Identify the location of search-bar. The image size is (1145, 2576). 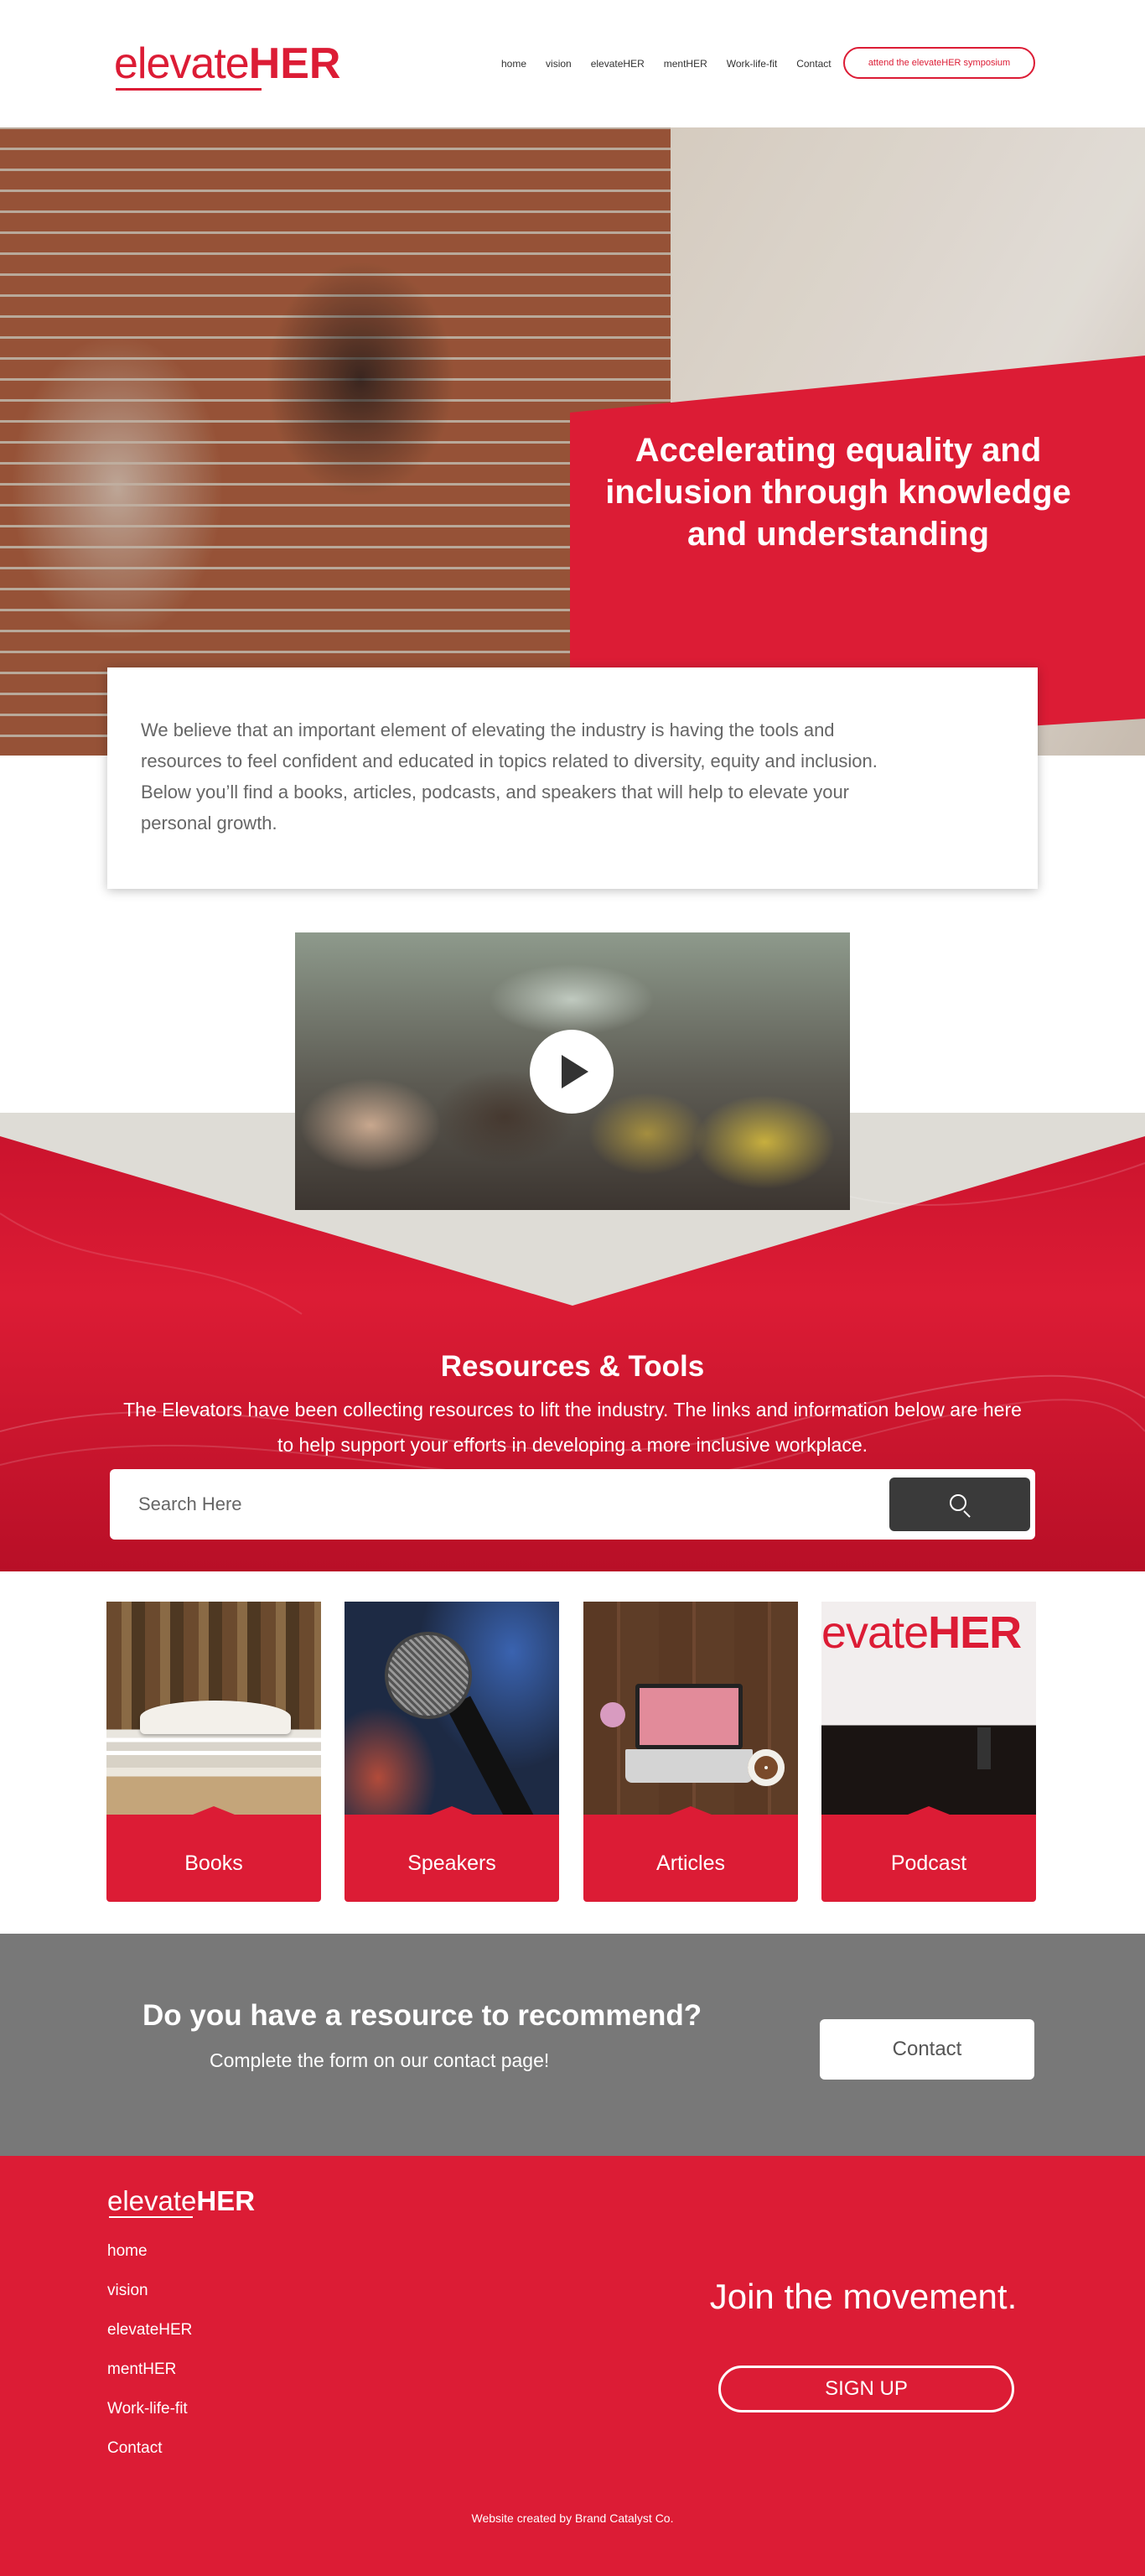
(572, 1504).